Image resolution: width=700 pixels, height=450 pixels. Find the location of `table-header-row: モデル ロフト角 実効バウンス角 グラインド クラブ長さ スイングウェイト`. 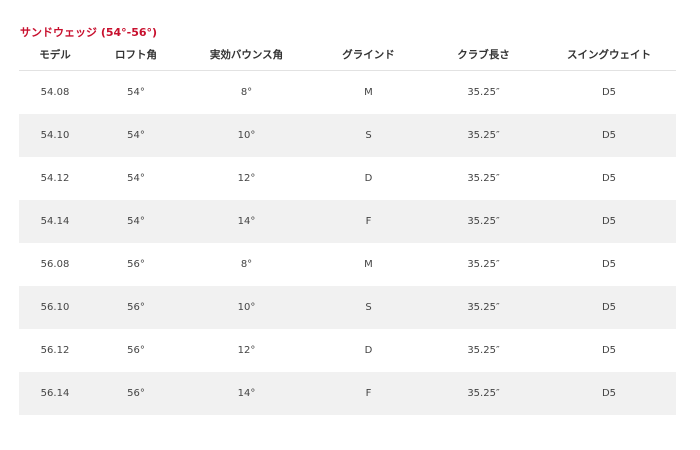

table-header-row: モデル ロフト角 実効バウンス角 グラインド クラブ長さ スイングウェイト is located at coordinates (347, 54).